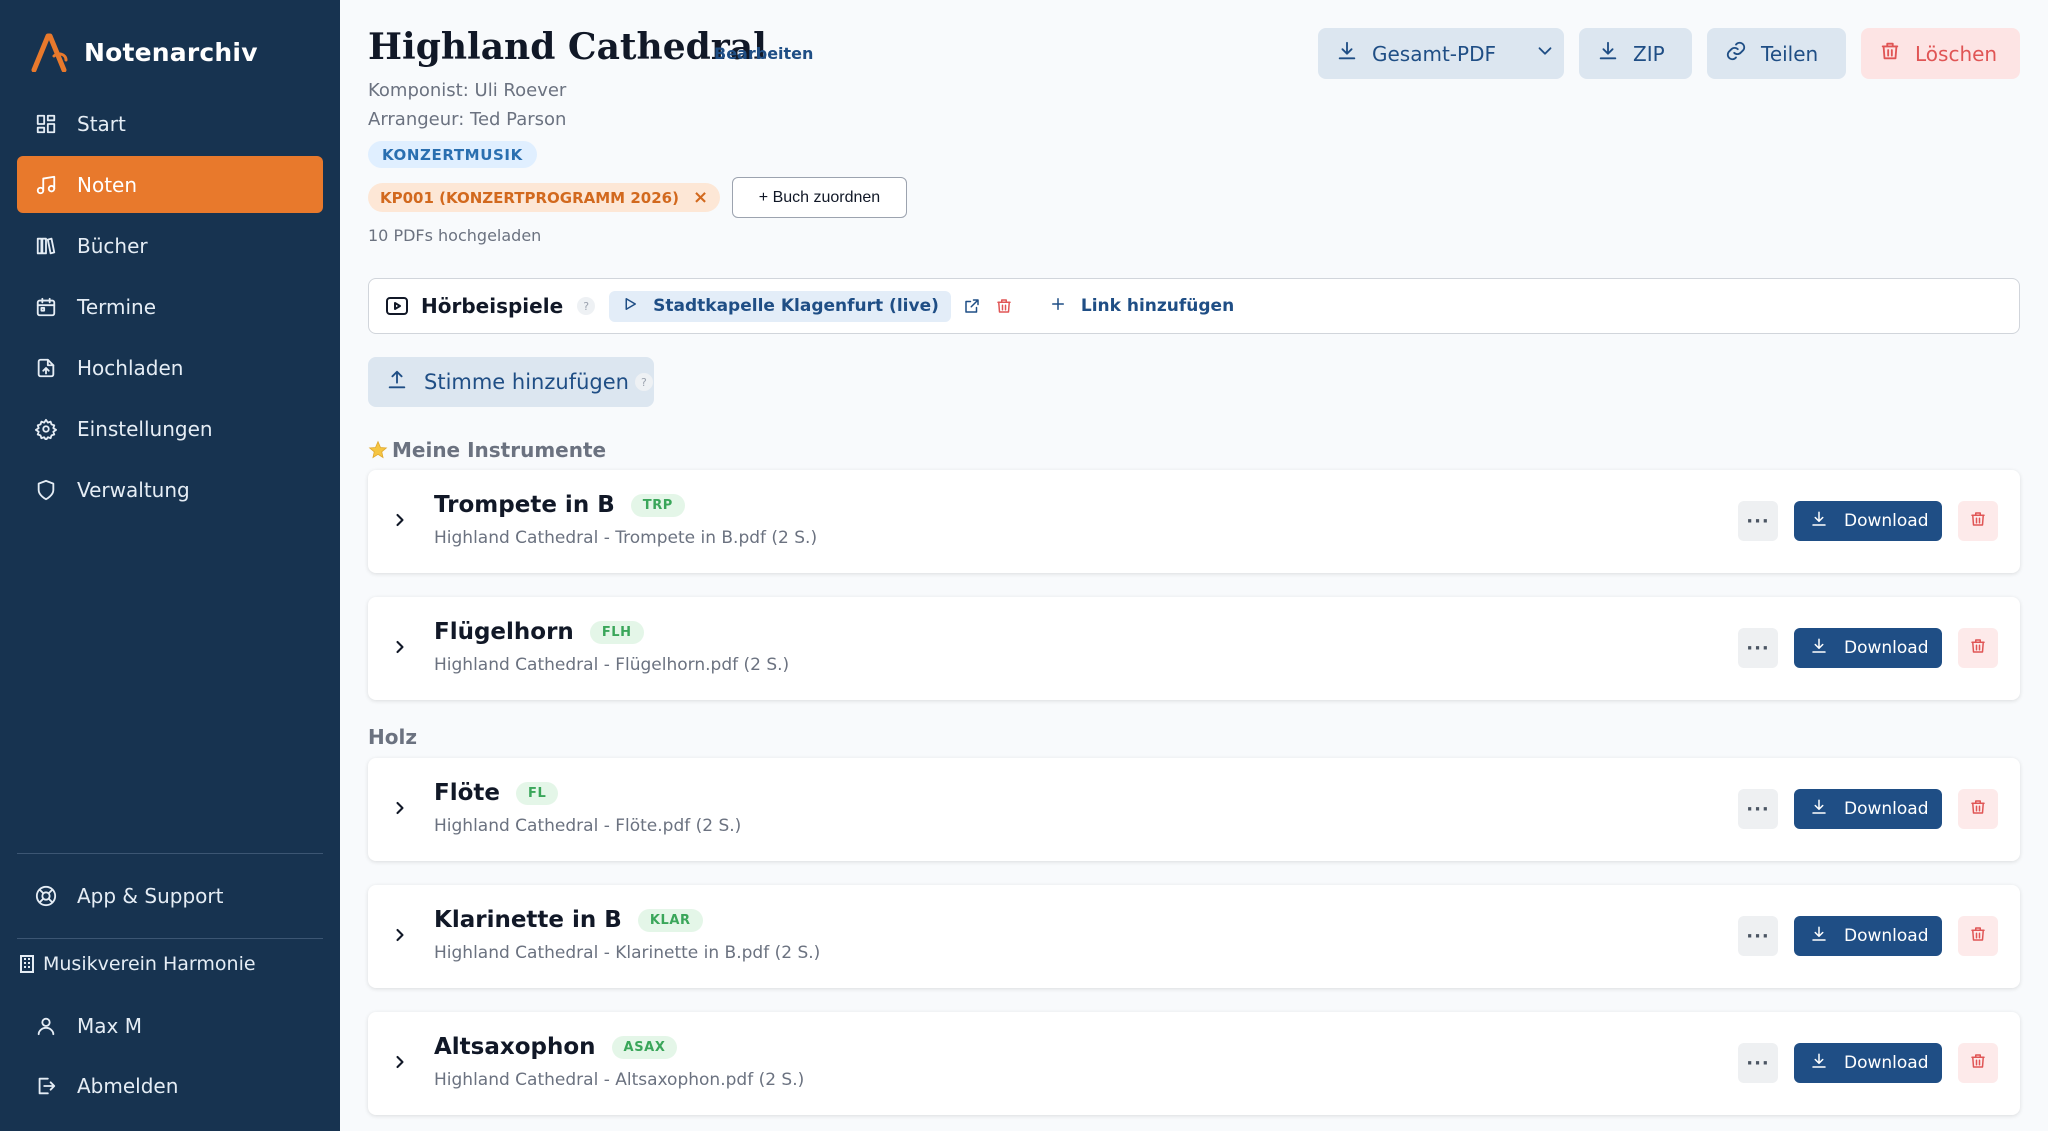 The image size is (2048, 1131). Describe the element at coordinates (972, 306) in the screenshot. I see `external-link-icon` at that location.